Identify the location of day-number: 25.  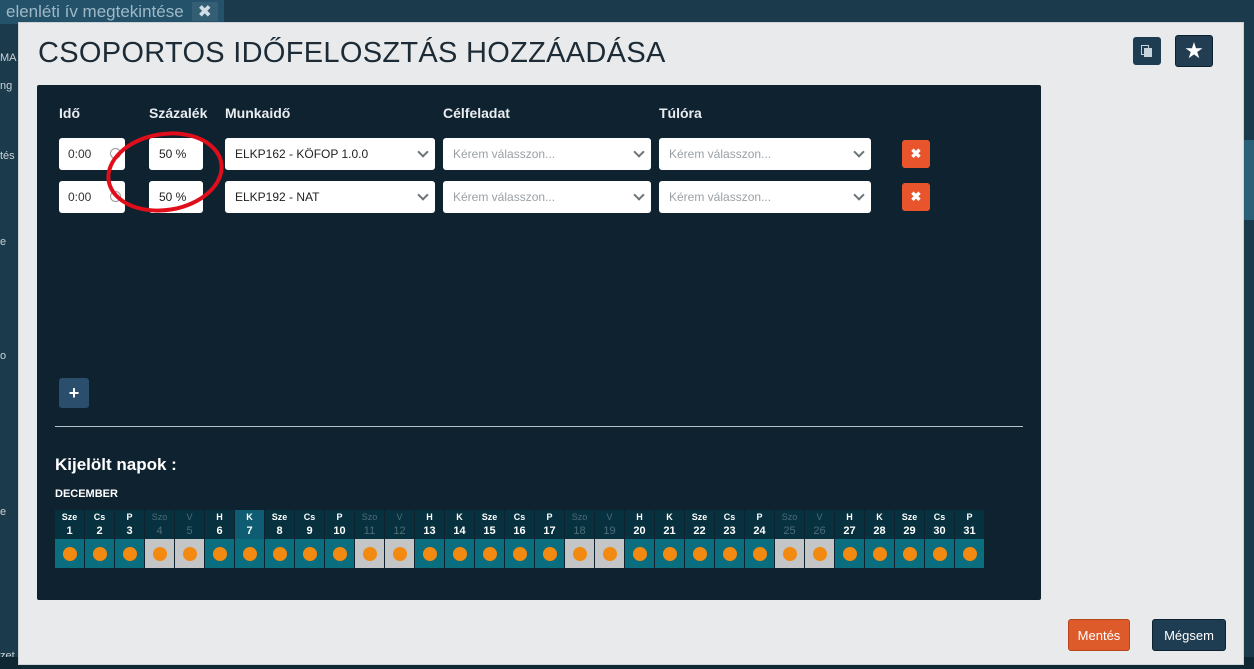
(789, 531).